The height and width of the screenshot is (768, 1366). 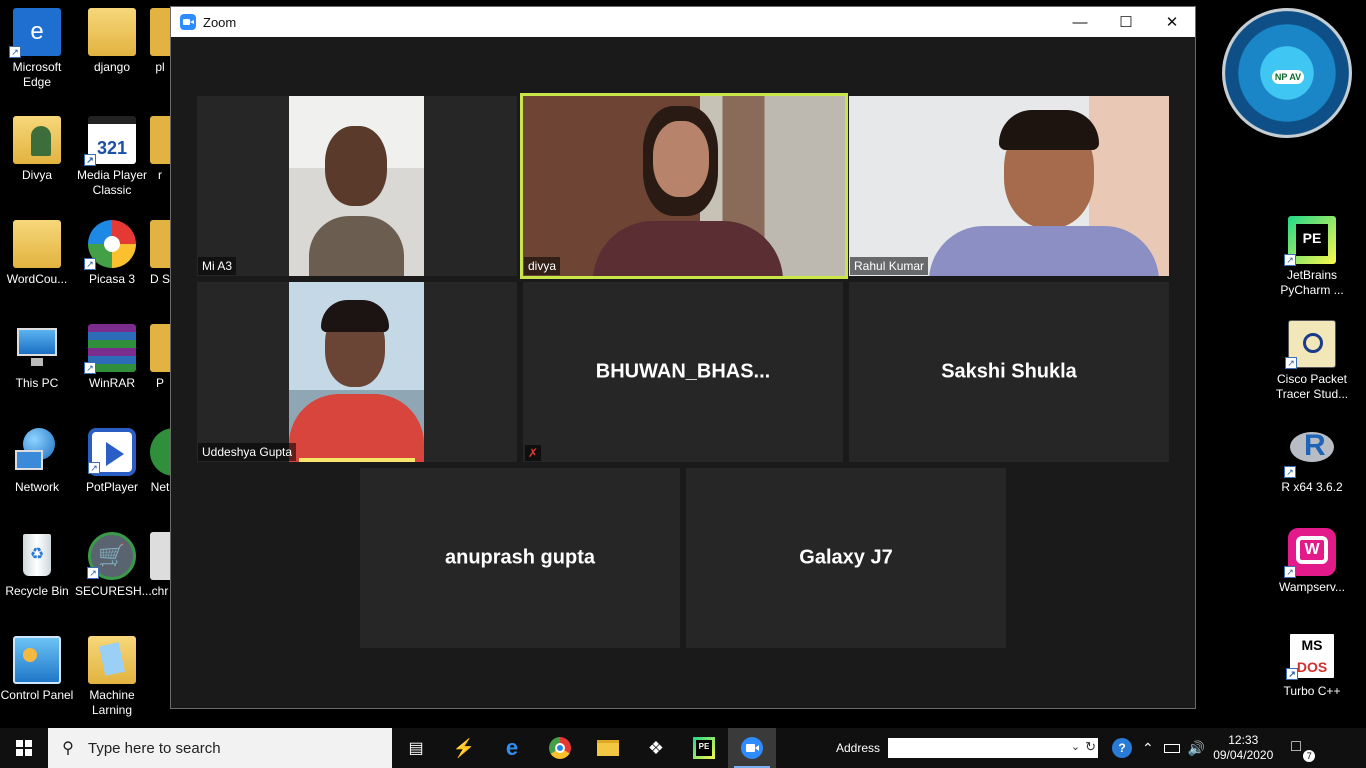 I want to click on participant-tile-divya: divya, so click(x=684, y=186).